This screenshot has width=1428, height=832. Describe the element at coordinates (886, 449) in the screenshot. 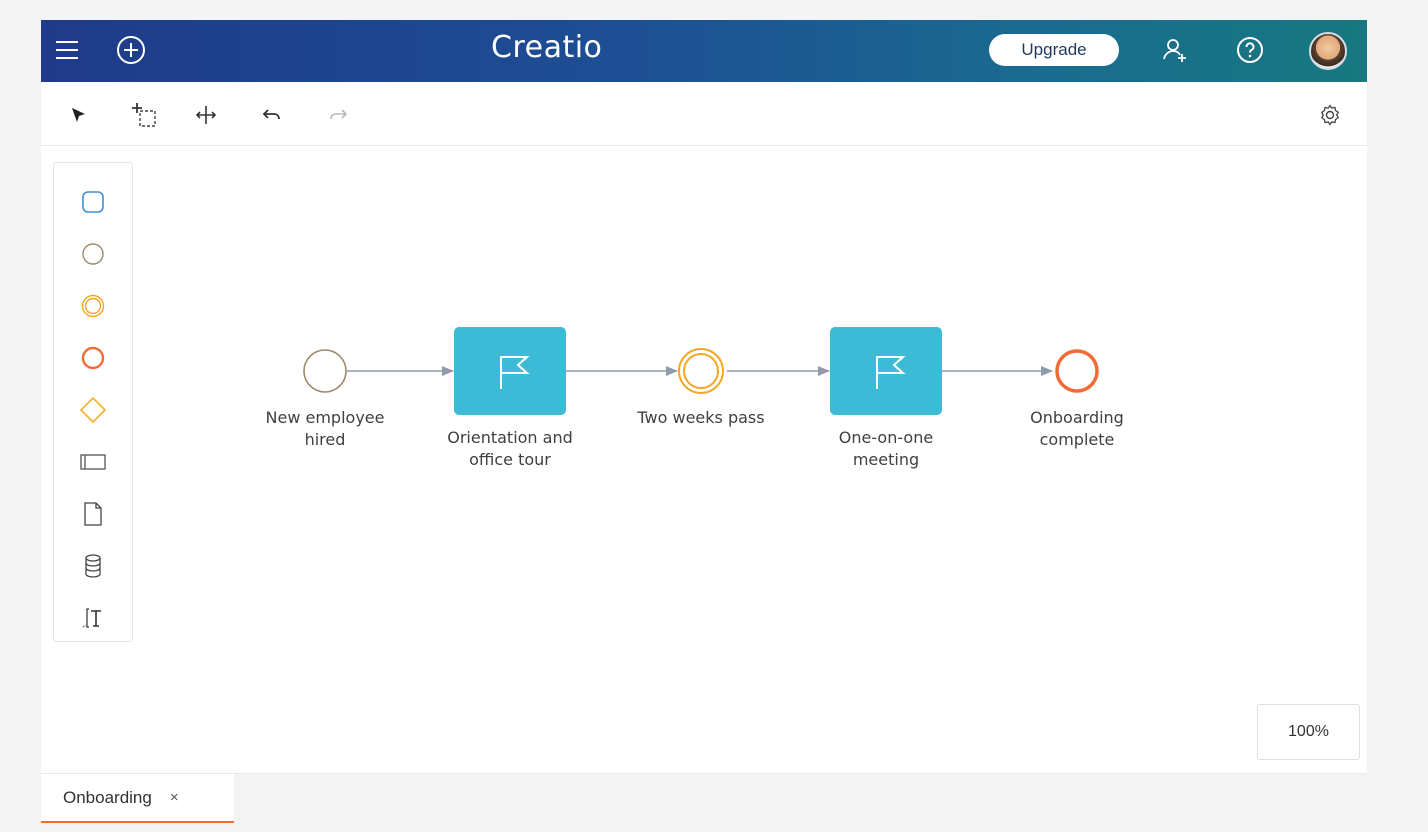

I see `node-label-task-2: One-on-one meeting` at that location.